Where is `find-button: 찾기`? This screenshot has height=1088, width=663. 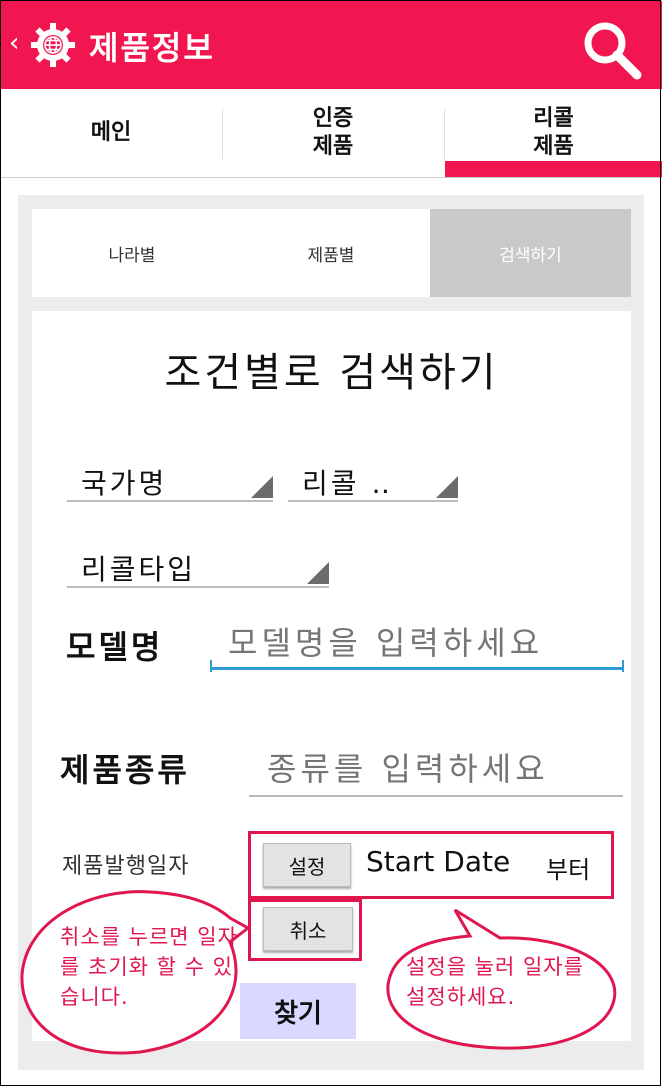 find-button: 찾기 is located at coordinates (298, 1011).